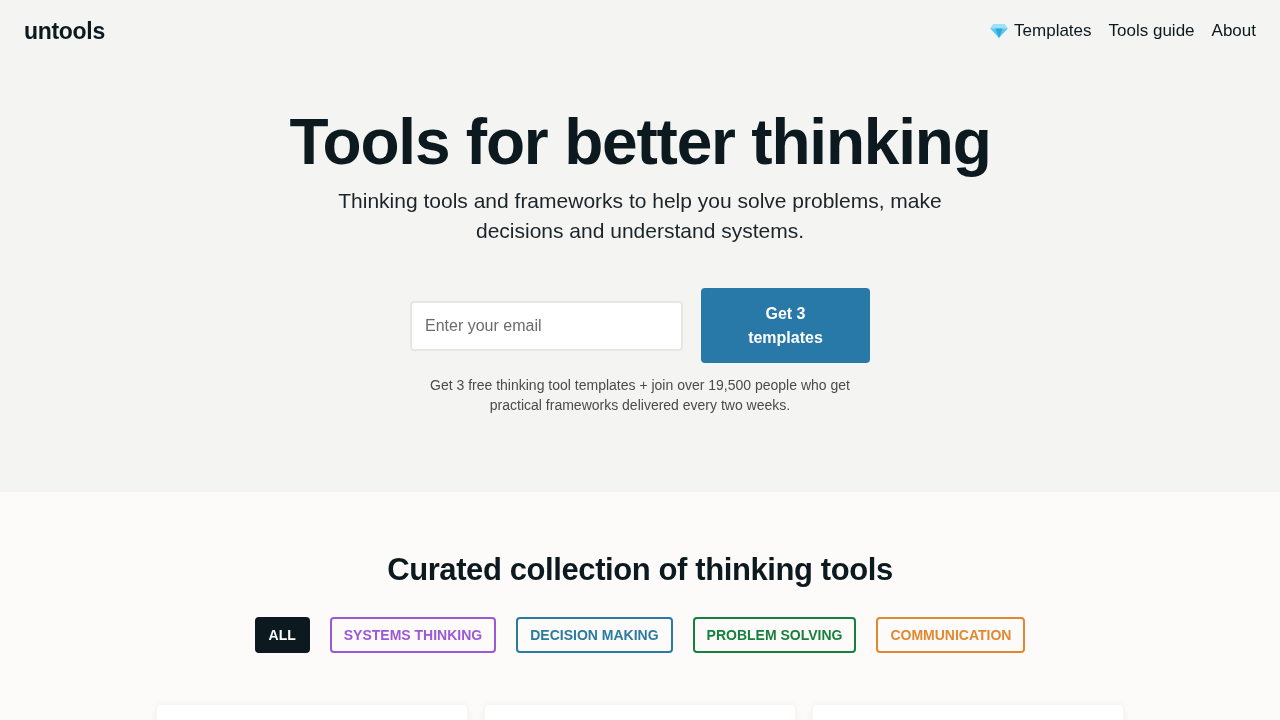  Describe the element at coordinates (1233, 31) in the screenshot. I see `nav-link: About` at that location.